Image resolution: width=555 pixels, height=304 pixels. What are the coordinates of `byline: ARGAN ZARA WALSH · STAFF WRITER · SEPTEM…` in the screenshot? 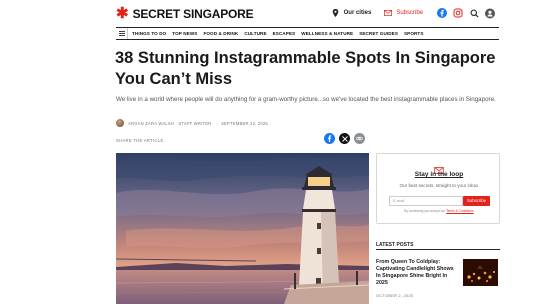 It's located at (192, 123).